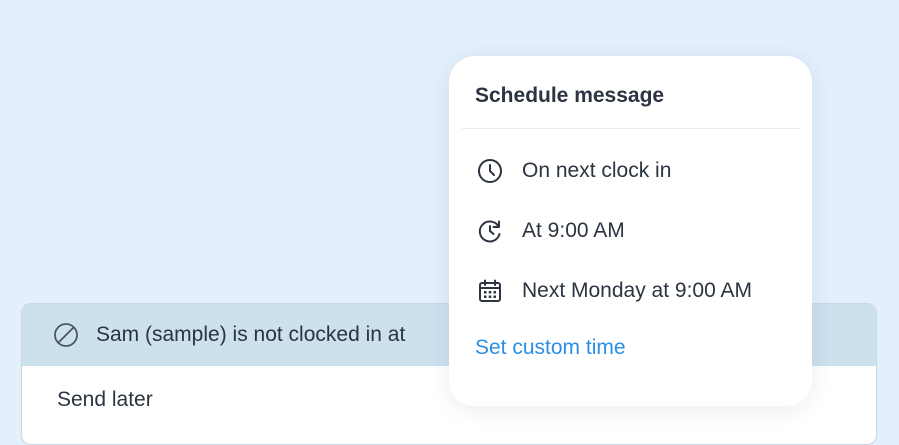 This screenshot has width=899, height=445. What do you see at coordinates (66, 335) in the screenshot?
I see `blocked-icon` at bounding box center [66, 335].